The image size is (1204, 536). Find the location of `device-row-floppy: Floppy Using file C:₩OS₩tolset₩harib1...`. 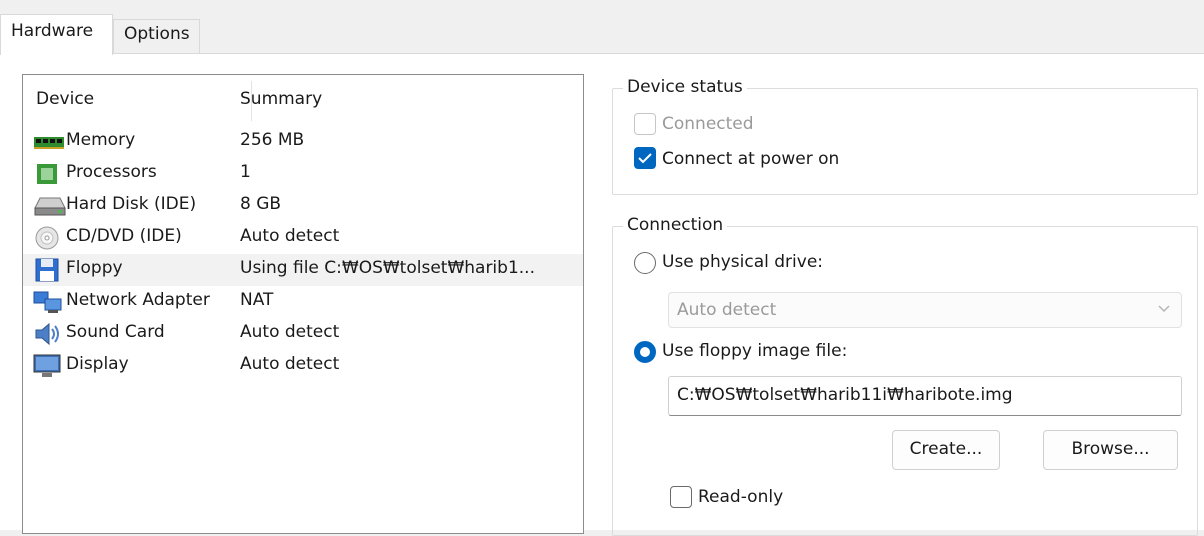

device-row-floppy: Floppy Using file C:₩OS₩tolset₩harib1... is located at coordinates (303, 270).